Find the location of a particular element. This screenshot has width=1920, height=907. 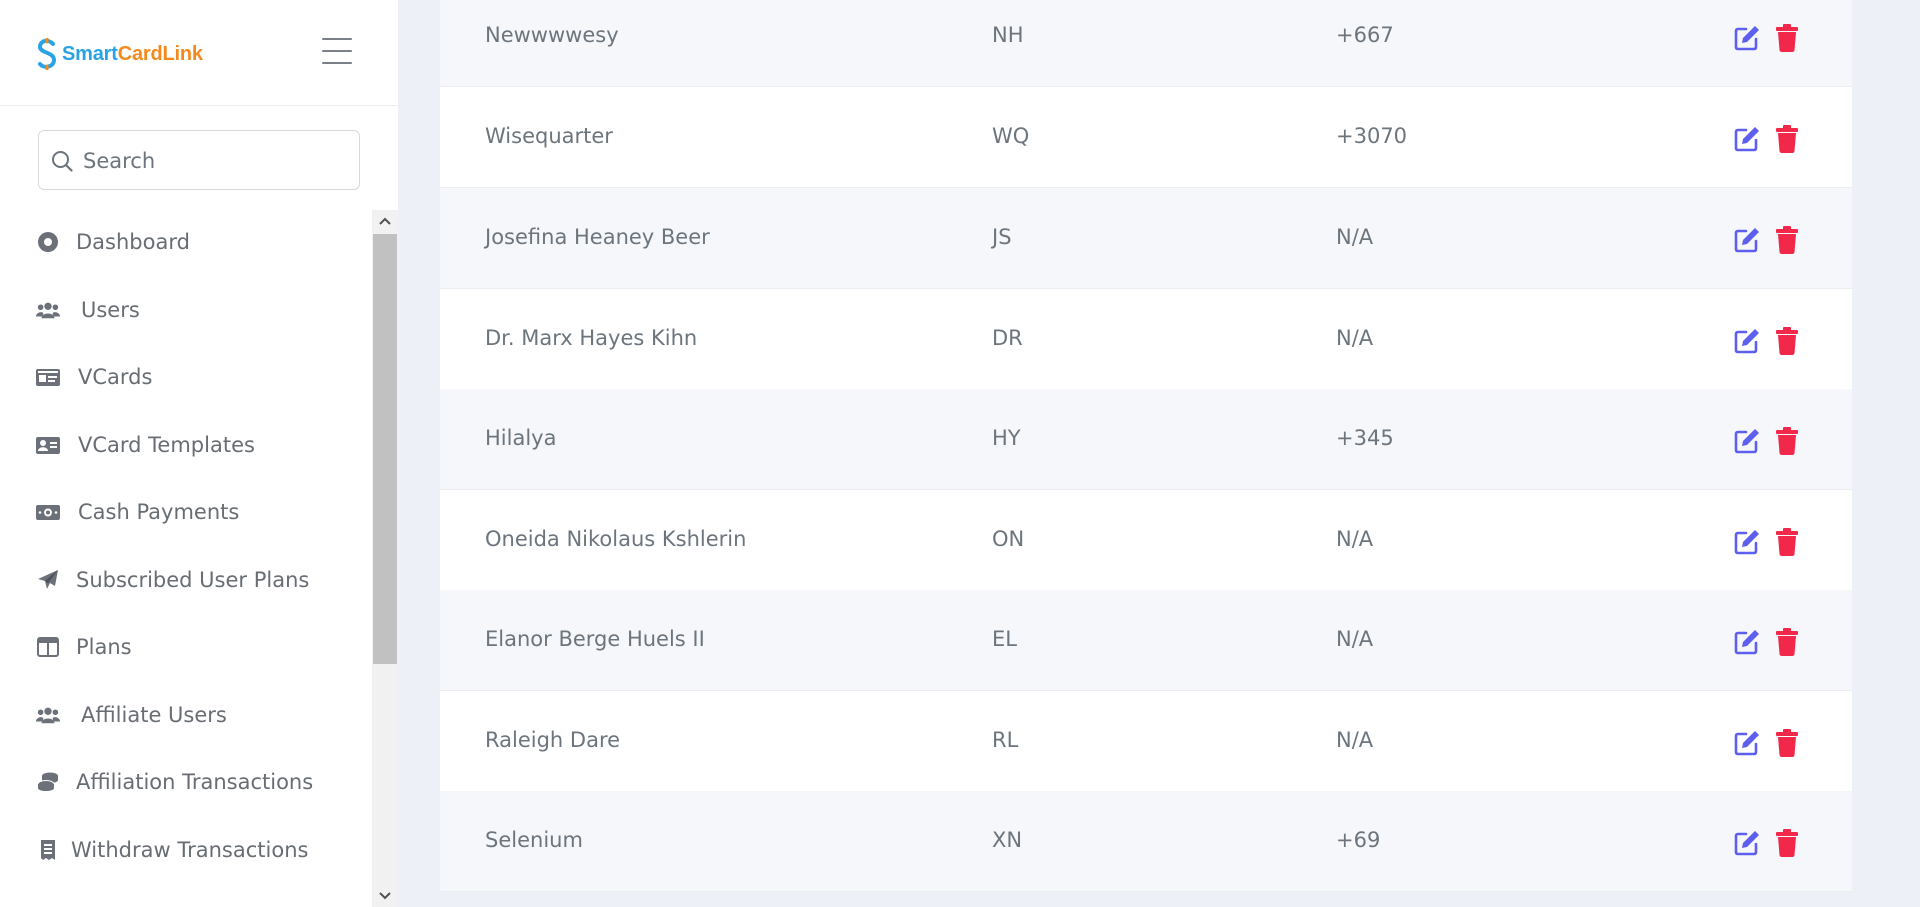

row-phone: +3070 is located at coordinates (1372, 136).